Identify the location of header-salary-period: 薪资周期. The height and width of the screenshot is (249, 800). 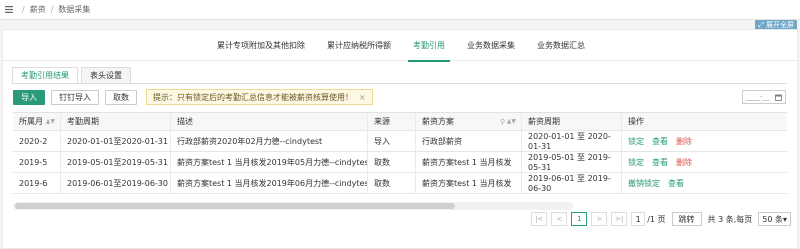
(572, 121).